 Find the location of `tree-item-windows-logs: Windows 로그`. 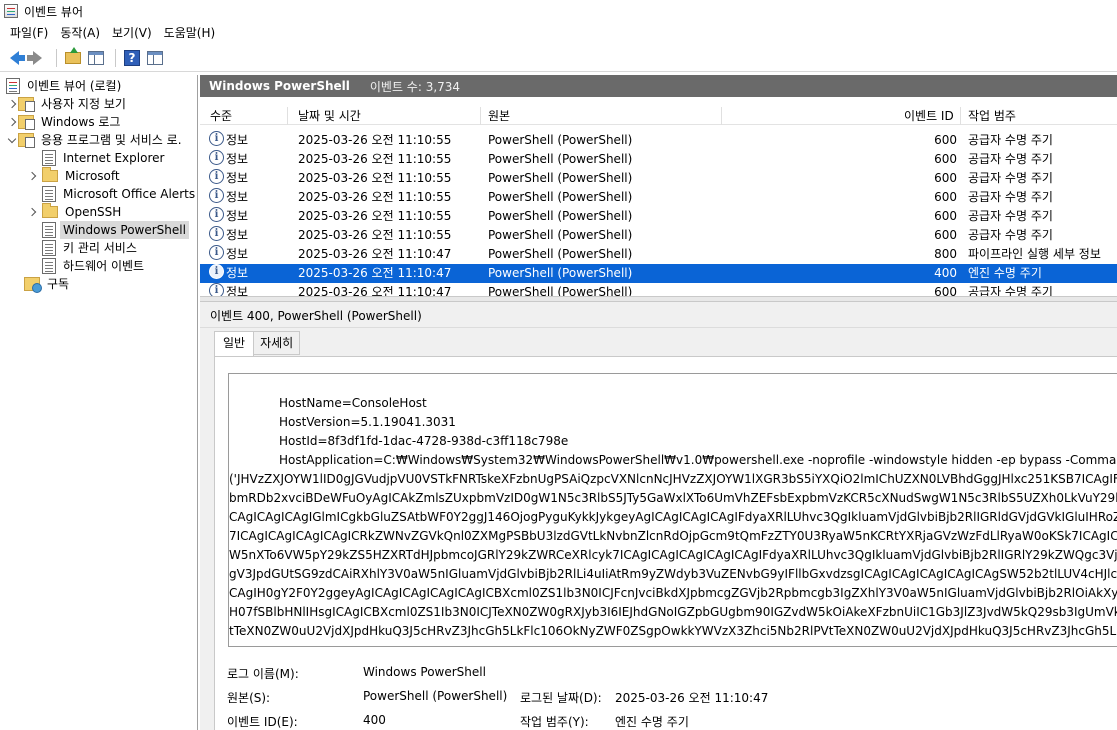

tree-item-windows-logs: Windows 로그 is located at coordinates (64, 122).